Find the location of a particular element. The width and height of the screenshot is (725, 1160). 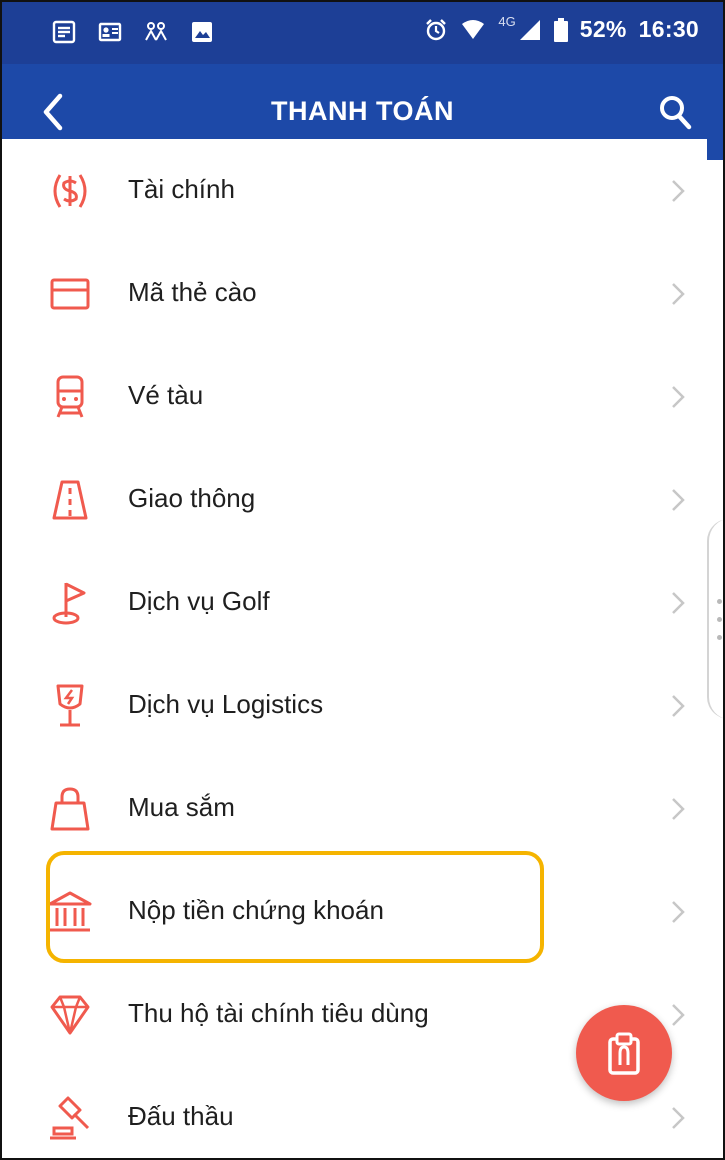

people-icon is located at coordinates (156, 31).